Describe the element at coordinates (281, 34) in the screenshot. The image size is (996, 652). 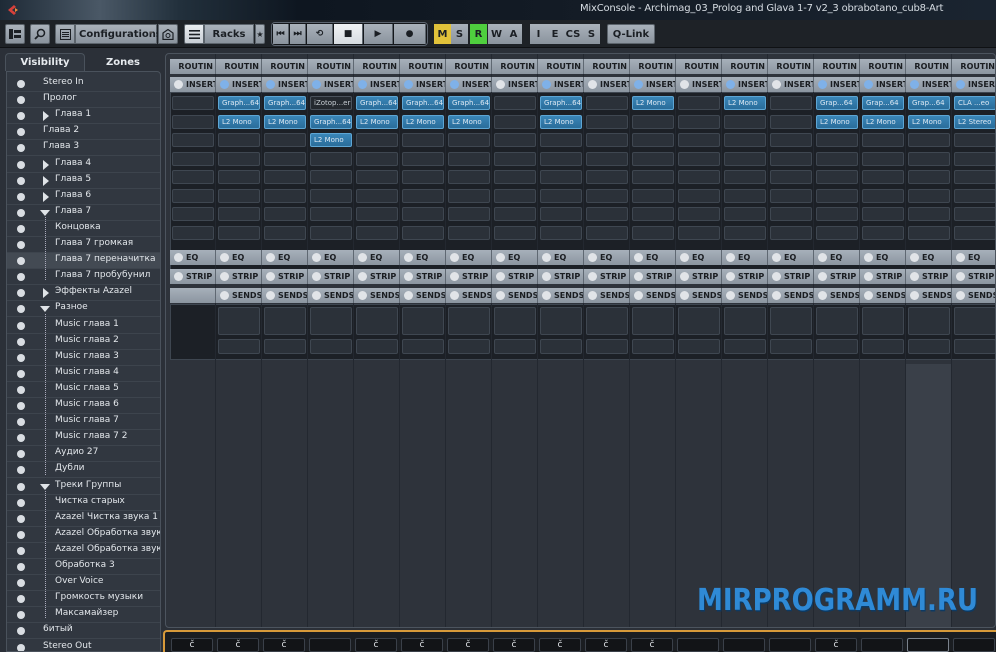
I see `go-to-start-button: ⏮` at that location.